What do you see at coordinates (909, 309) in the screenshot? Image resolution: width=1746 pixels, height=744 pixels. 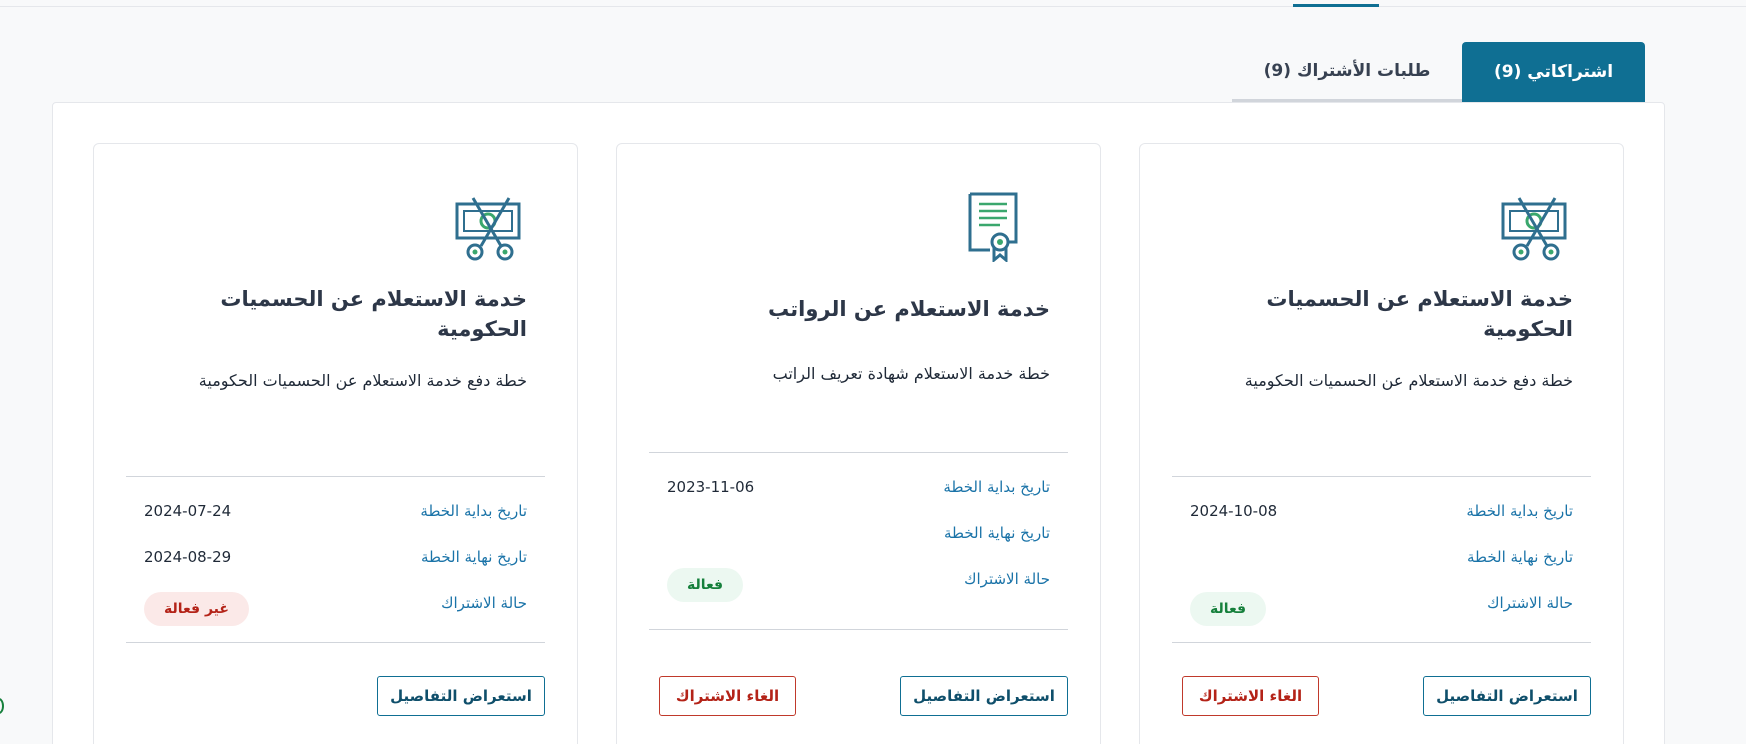 I see `card-title: خدمة الاستعلام عن الرواتب` at bounding box center [909, 309].